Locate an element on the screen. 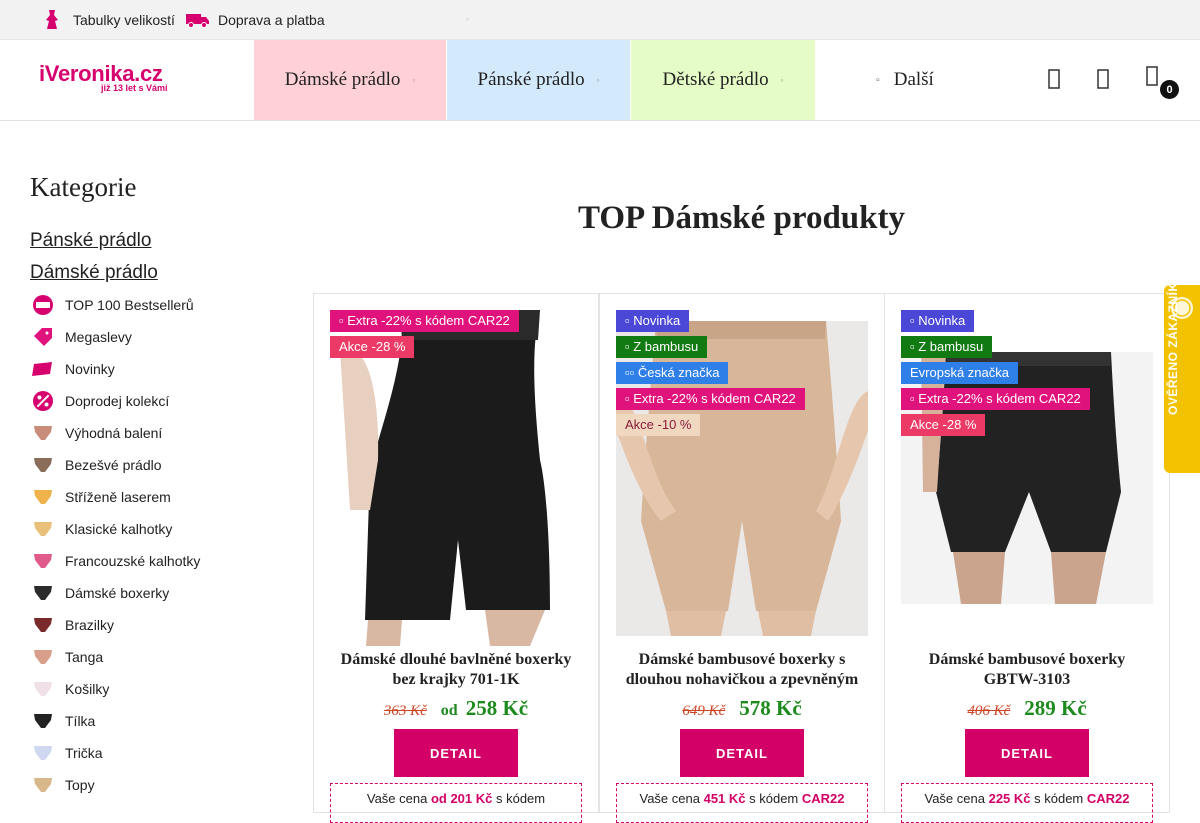 Image resolution: width=1200 pixels, height=823 pixels. thong-icon is located at coordinates (42, 657).